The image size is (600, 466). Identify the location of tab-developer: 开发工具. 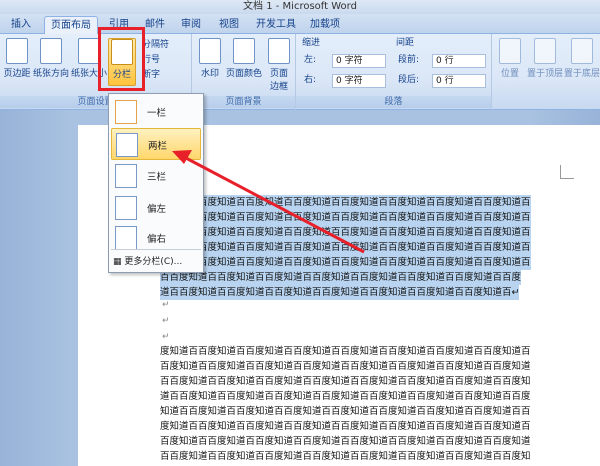
(276, 25).